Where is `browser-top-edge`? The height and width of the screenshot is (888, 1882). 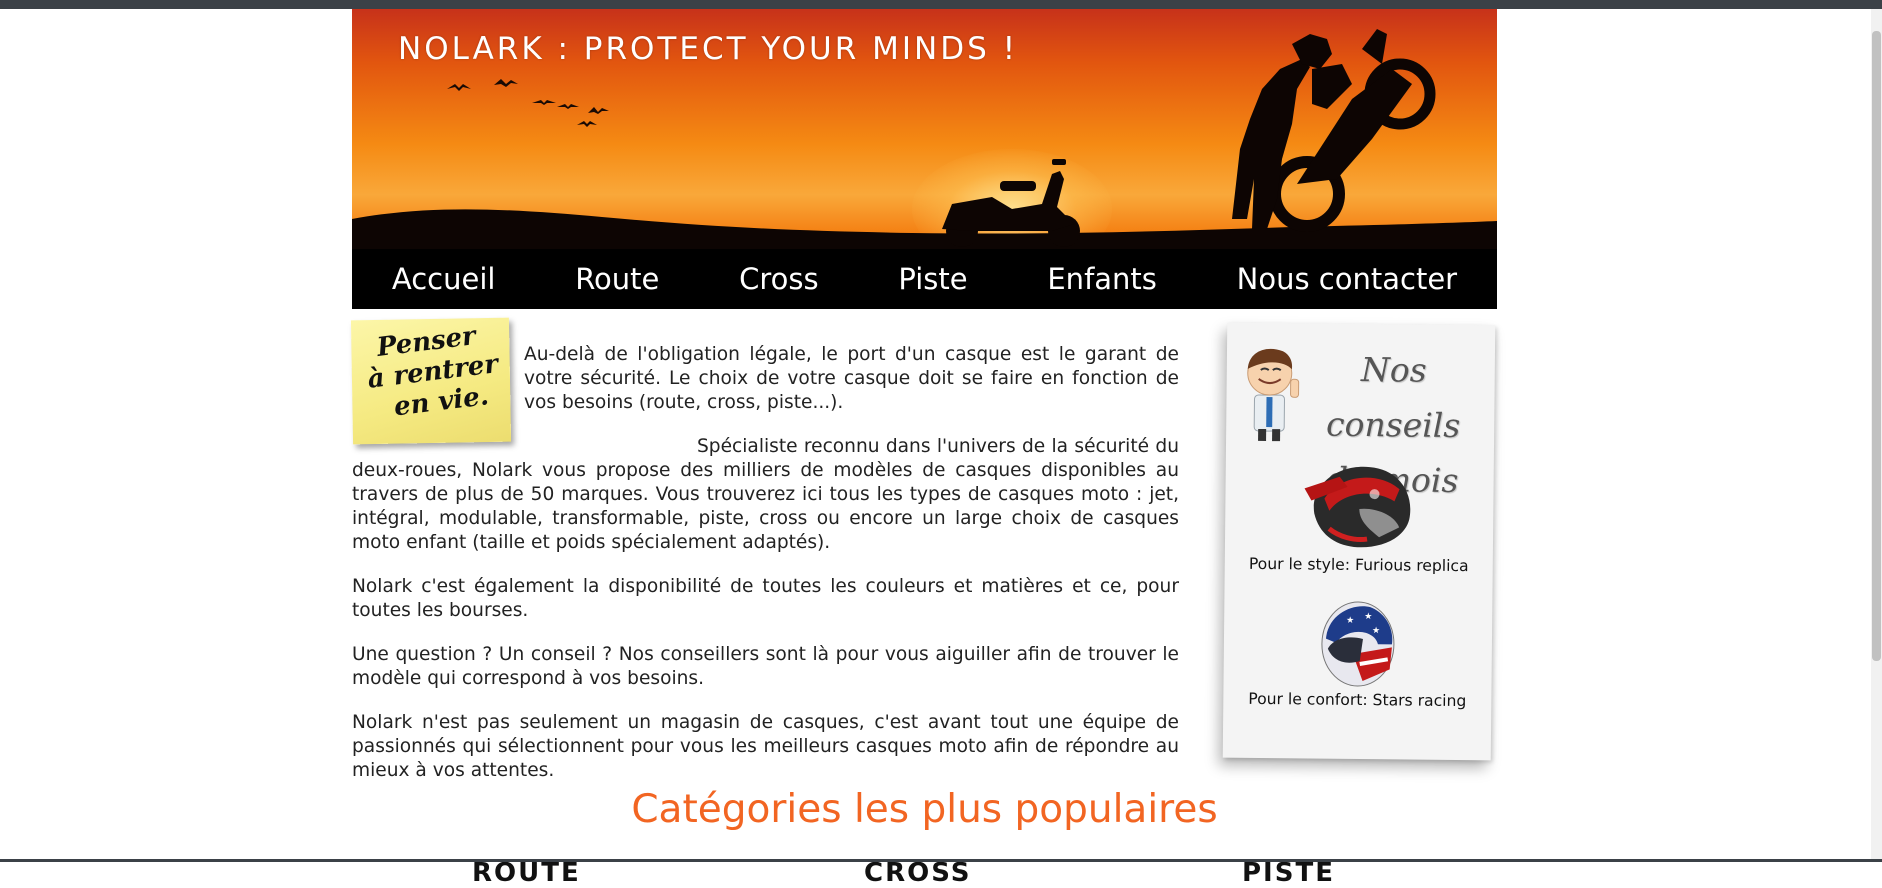 browser-top-edge is located at coordinates (941, 4).